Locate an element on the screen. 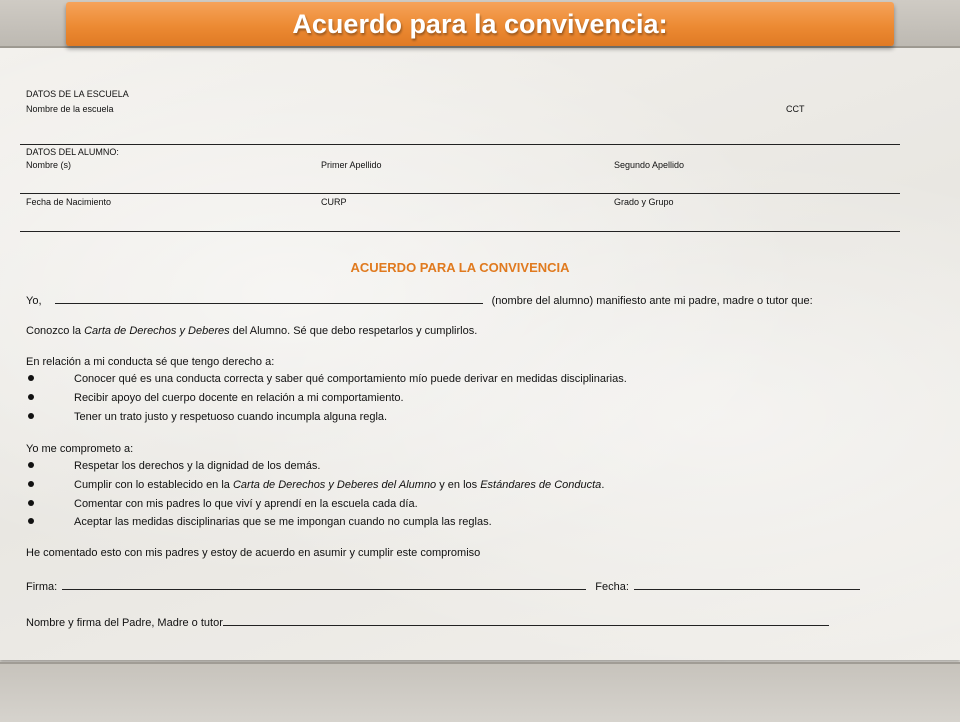  second-surname-label: Segundo Apellido is located at coordinates (649, 165).